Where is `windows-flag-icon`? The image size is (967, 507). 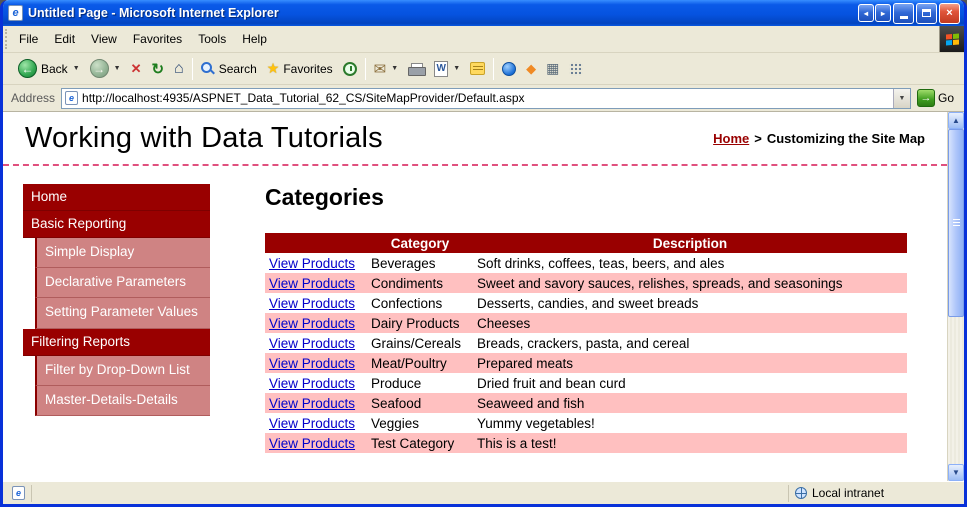 windows-flag-icon is located at coordinates (952, 39).